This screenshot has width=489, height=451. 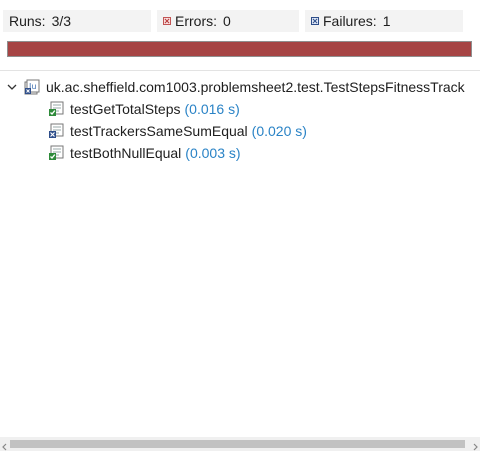 I want to click on failures-label: Failures:, so click(x=350, y=21).